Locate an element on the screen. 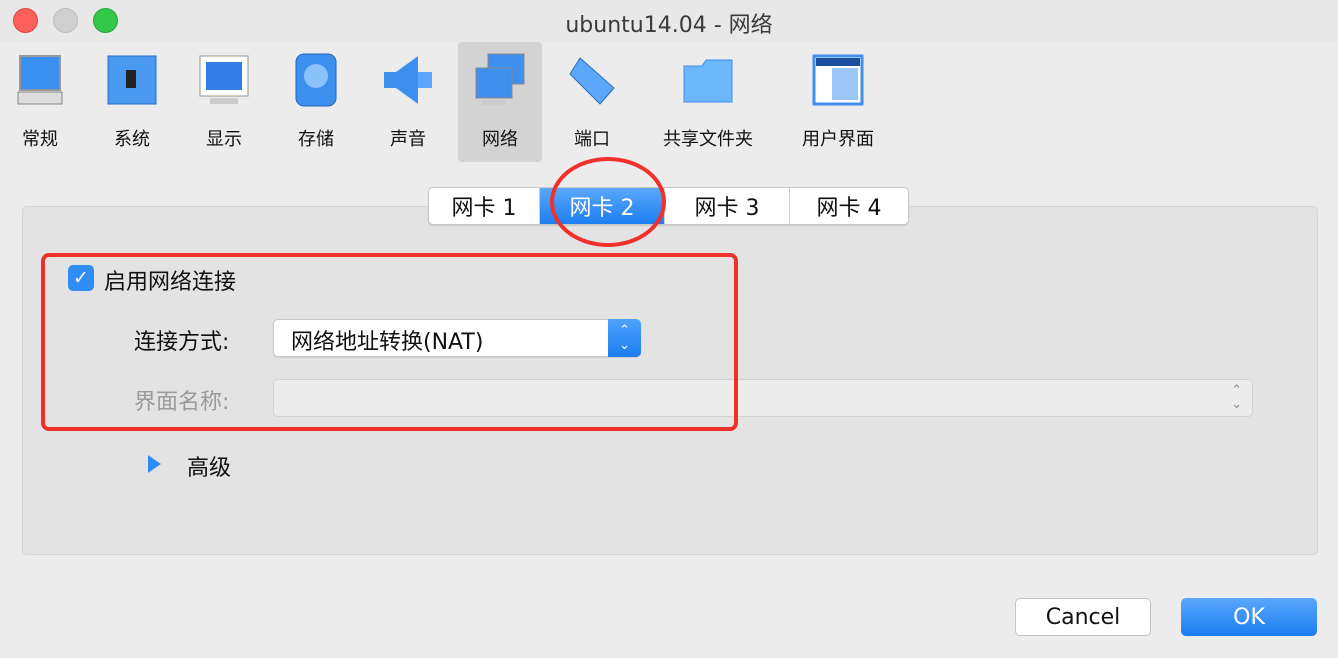 The width and height of the screenshot is (1338, 658). user-interface-icon is located at coordinates (838, 80).